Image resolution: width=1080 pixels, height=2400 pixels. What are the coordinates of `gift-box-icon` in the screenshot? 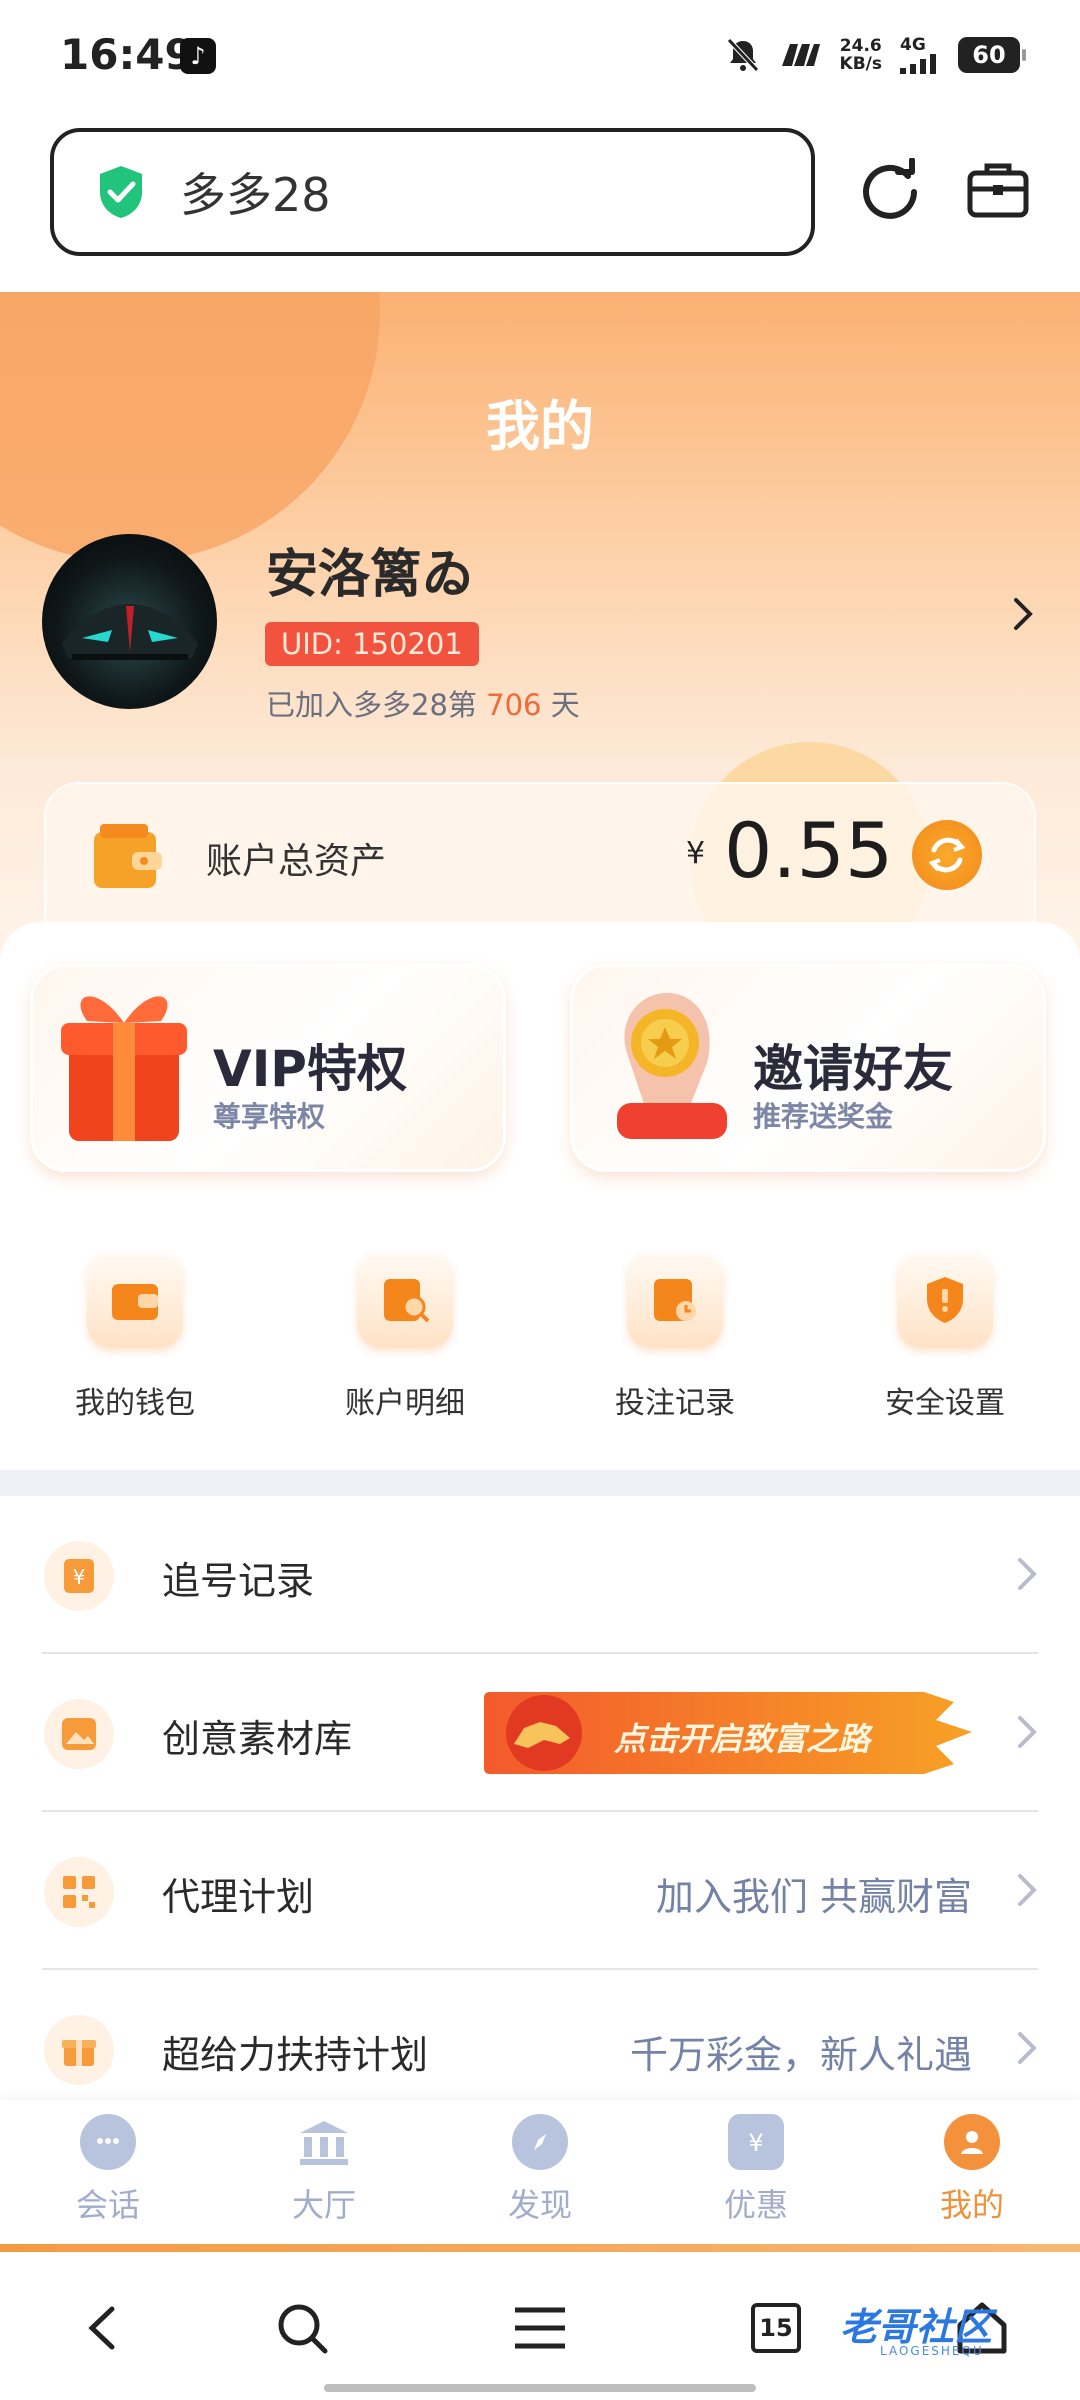 It's located at (124, 1068).